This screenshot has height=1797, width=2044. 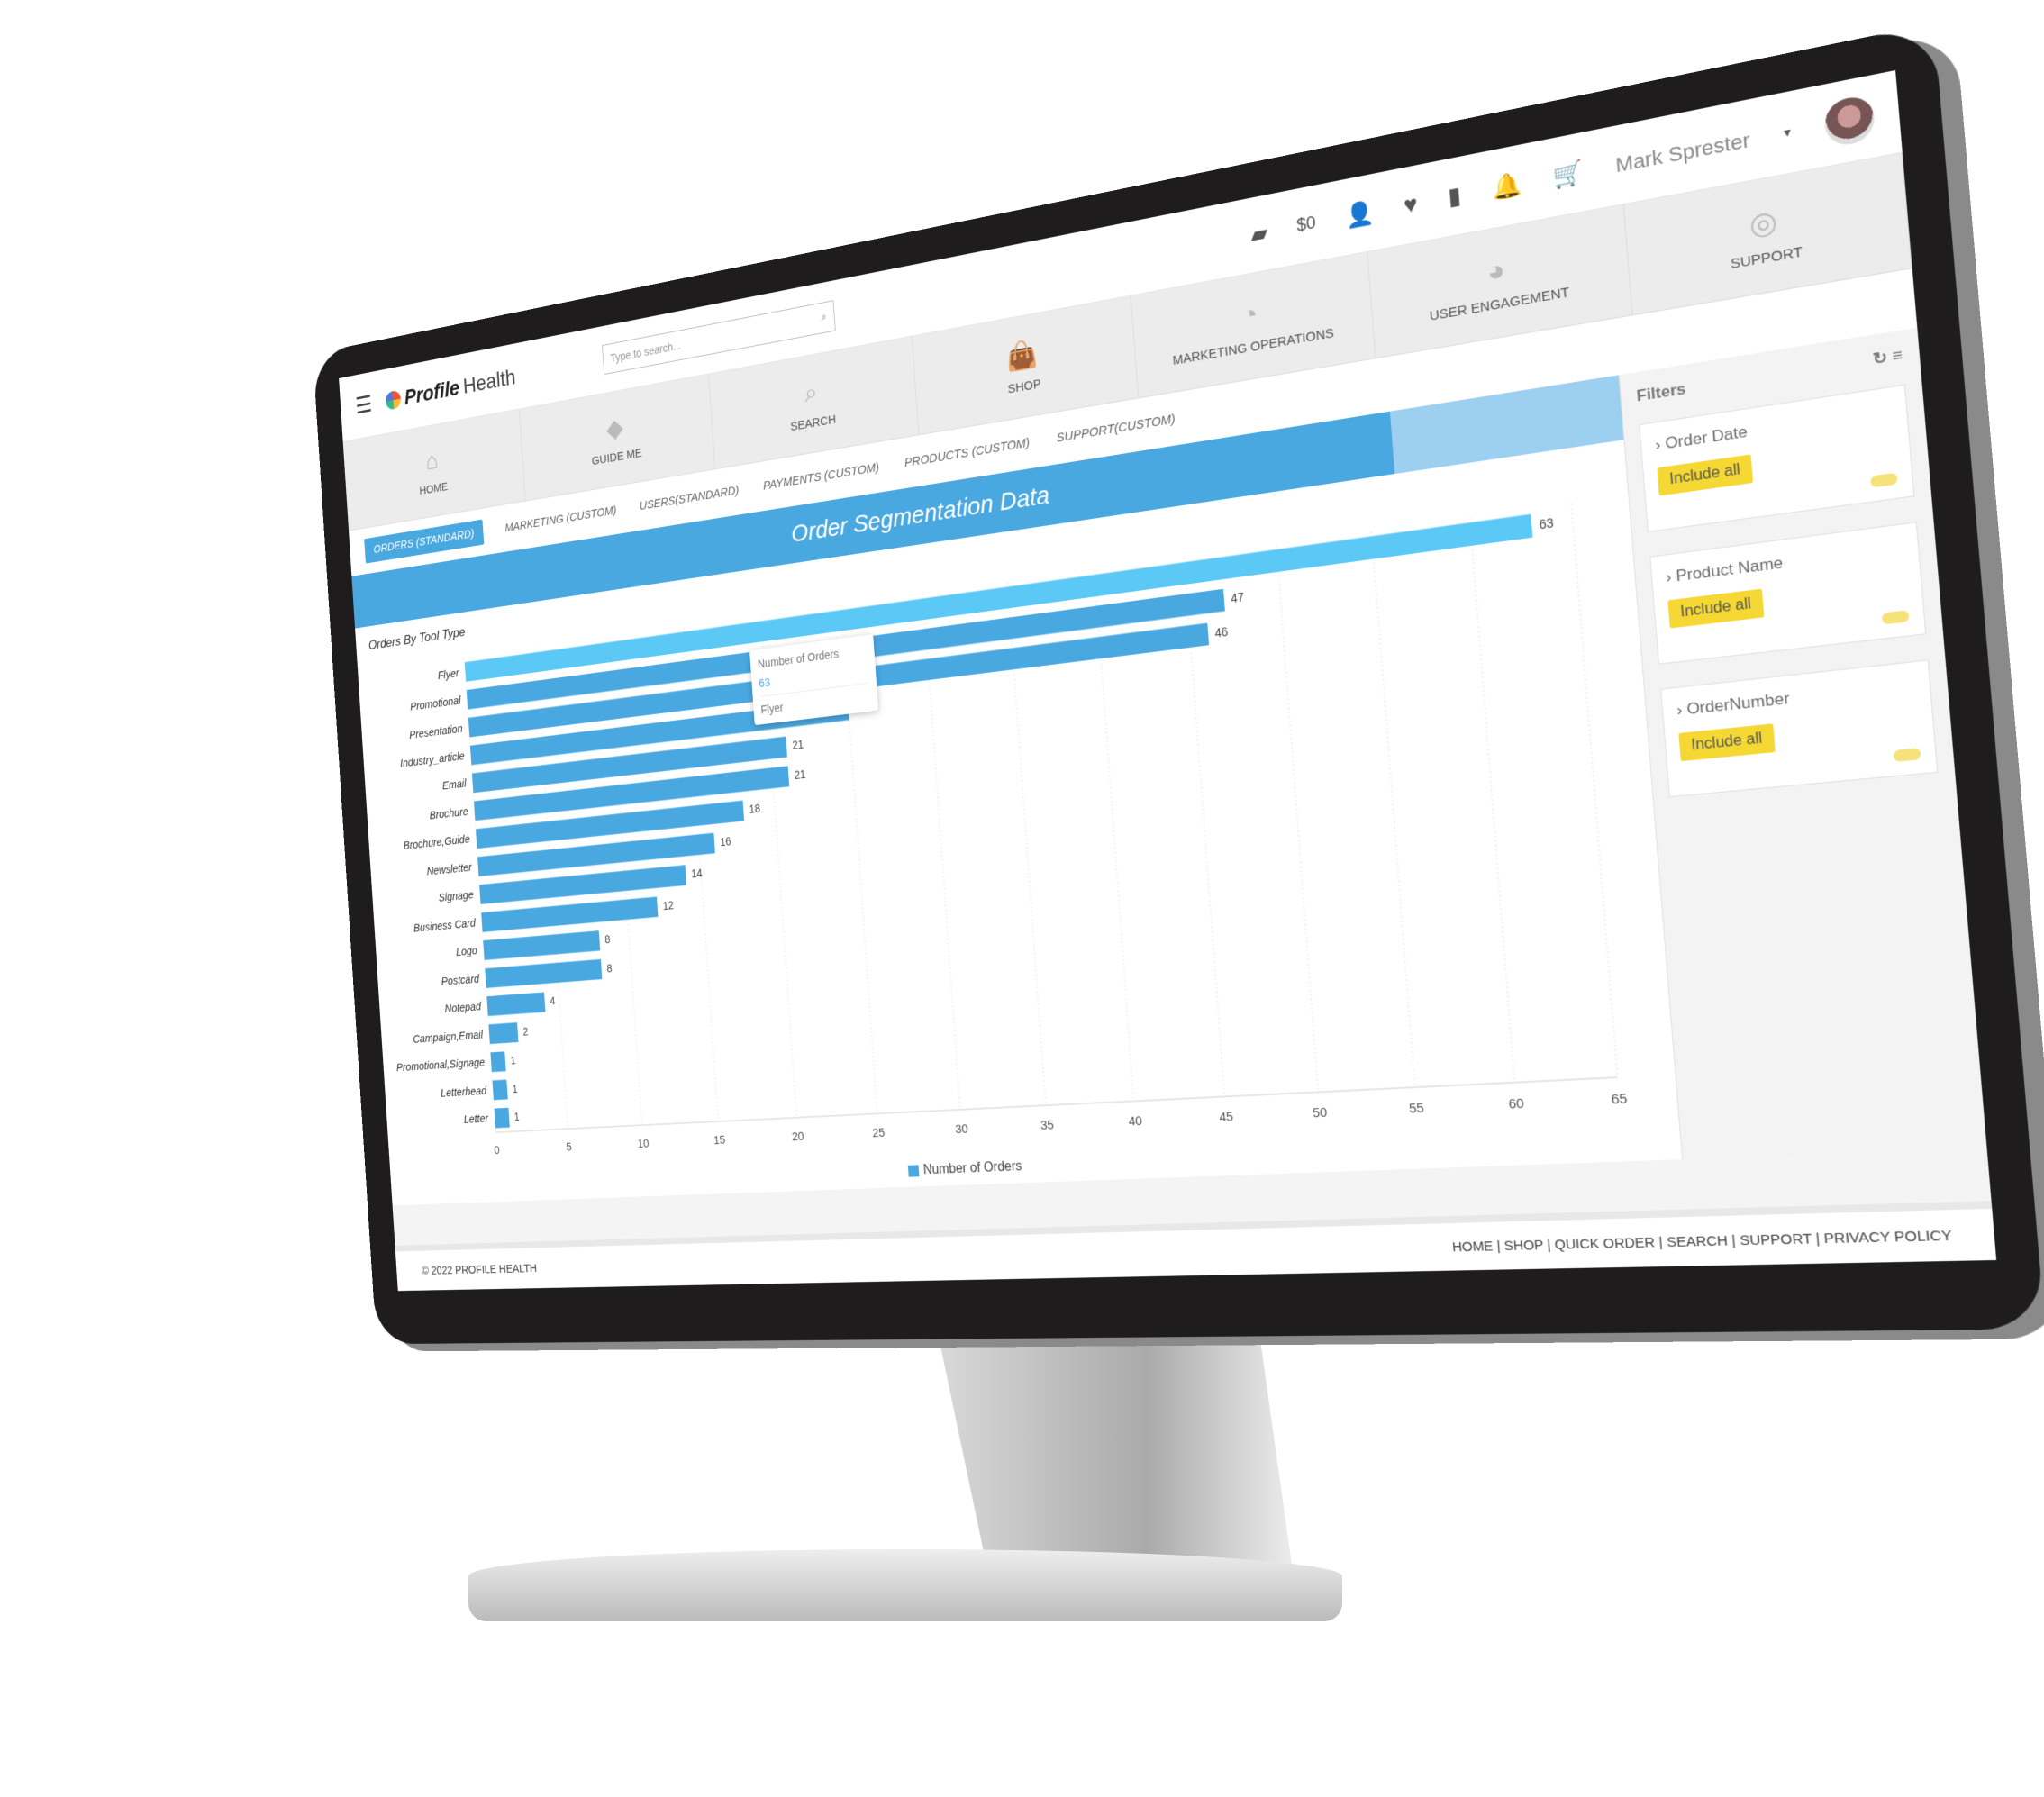 I want to click on gauge-icon: ◔, so click(x=1250, y=313).